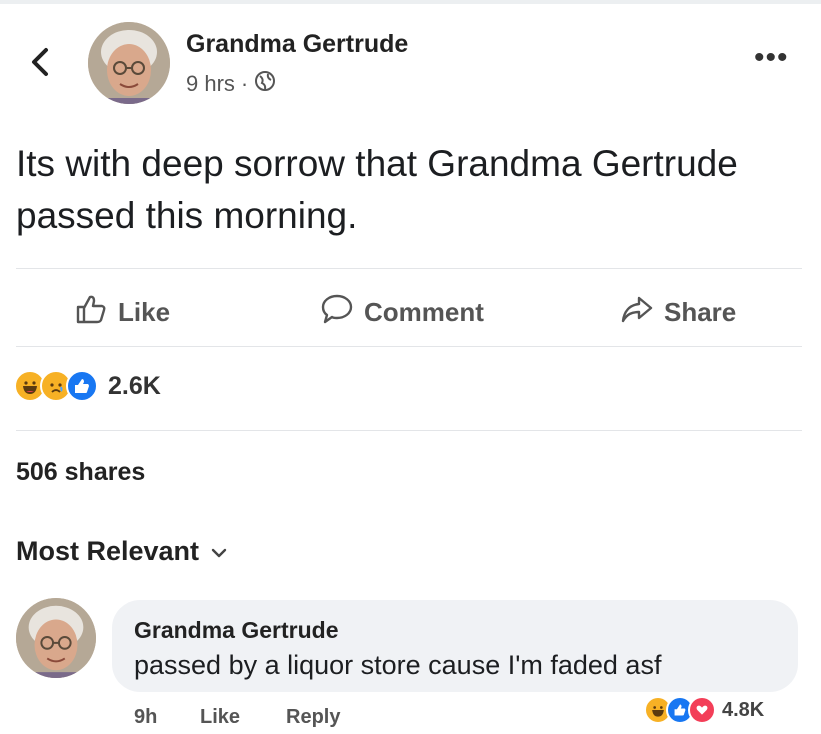 The height and width of the screenshot is (734, 821). I want to click on comment-time: 9h, so click(145, 717).